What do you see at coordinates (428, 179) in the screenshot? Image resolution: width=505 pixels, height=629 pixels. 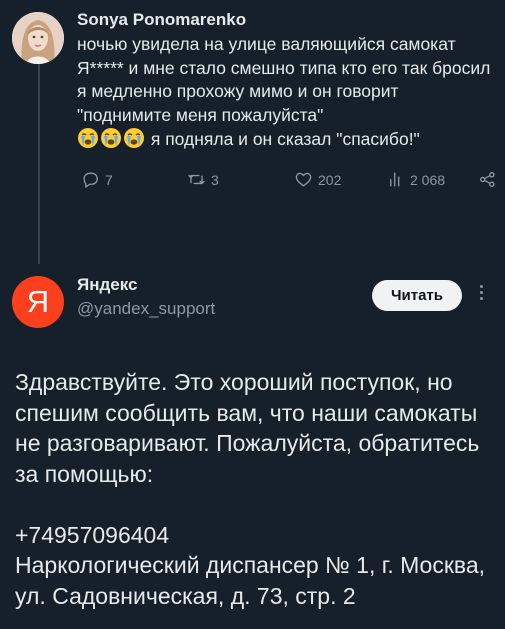 I see `views-count: 2 068` at bounding box center [428, 179].